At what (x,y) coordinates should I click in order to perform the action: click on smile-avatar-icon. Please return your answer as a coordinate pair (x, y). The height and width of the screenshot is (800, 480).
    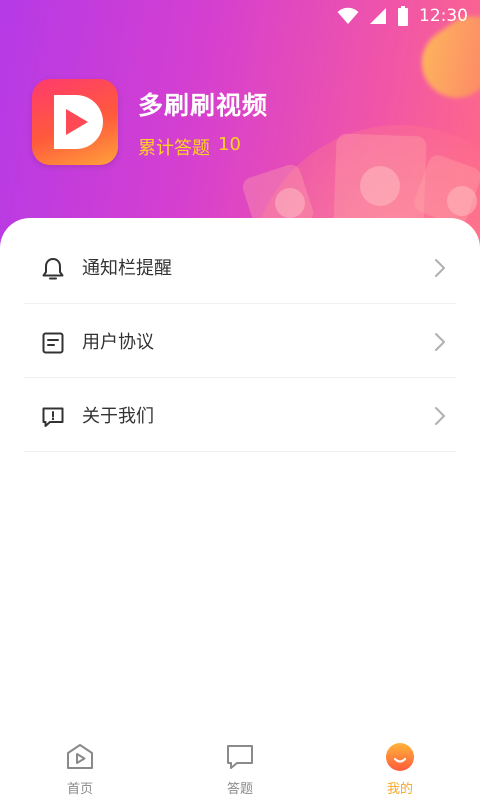
    Looking at the image, I should click on (400, 757).